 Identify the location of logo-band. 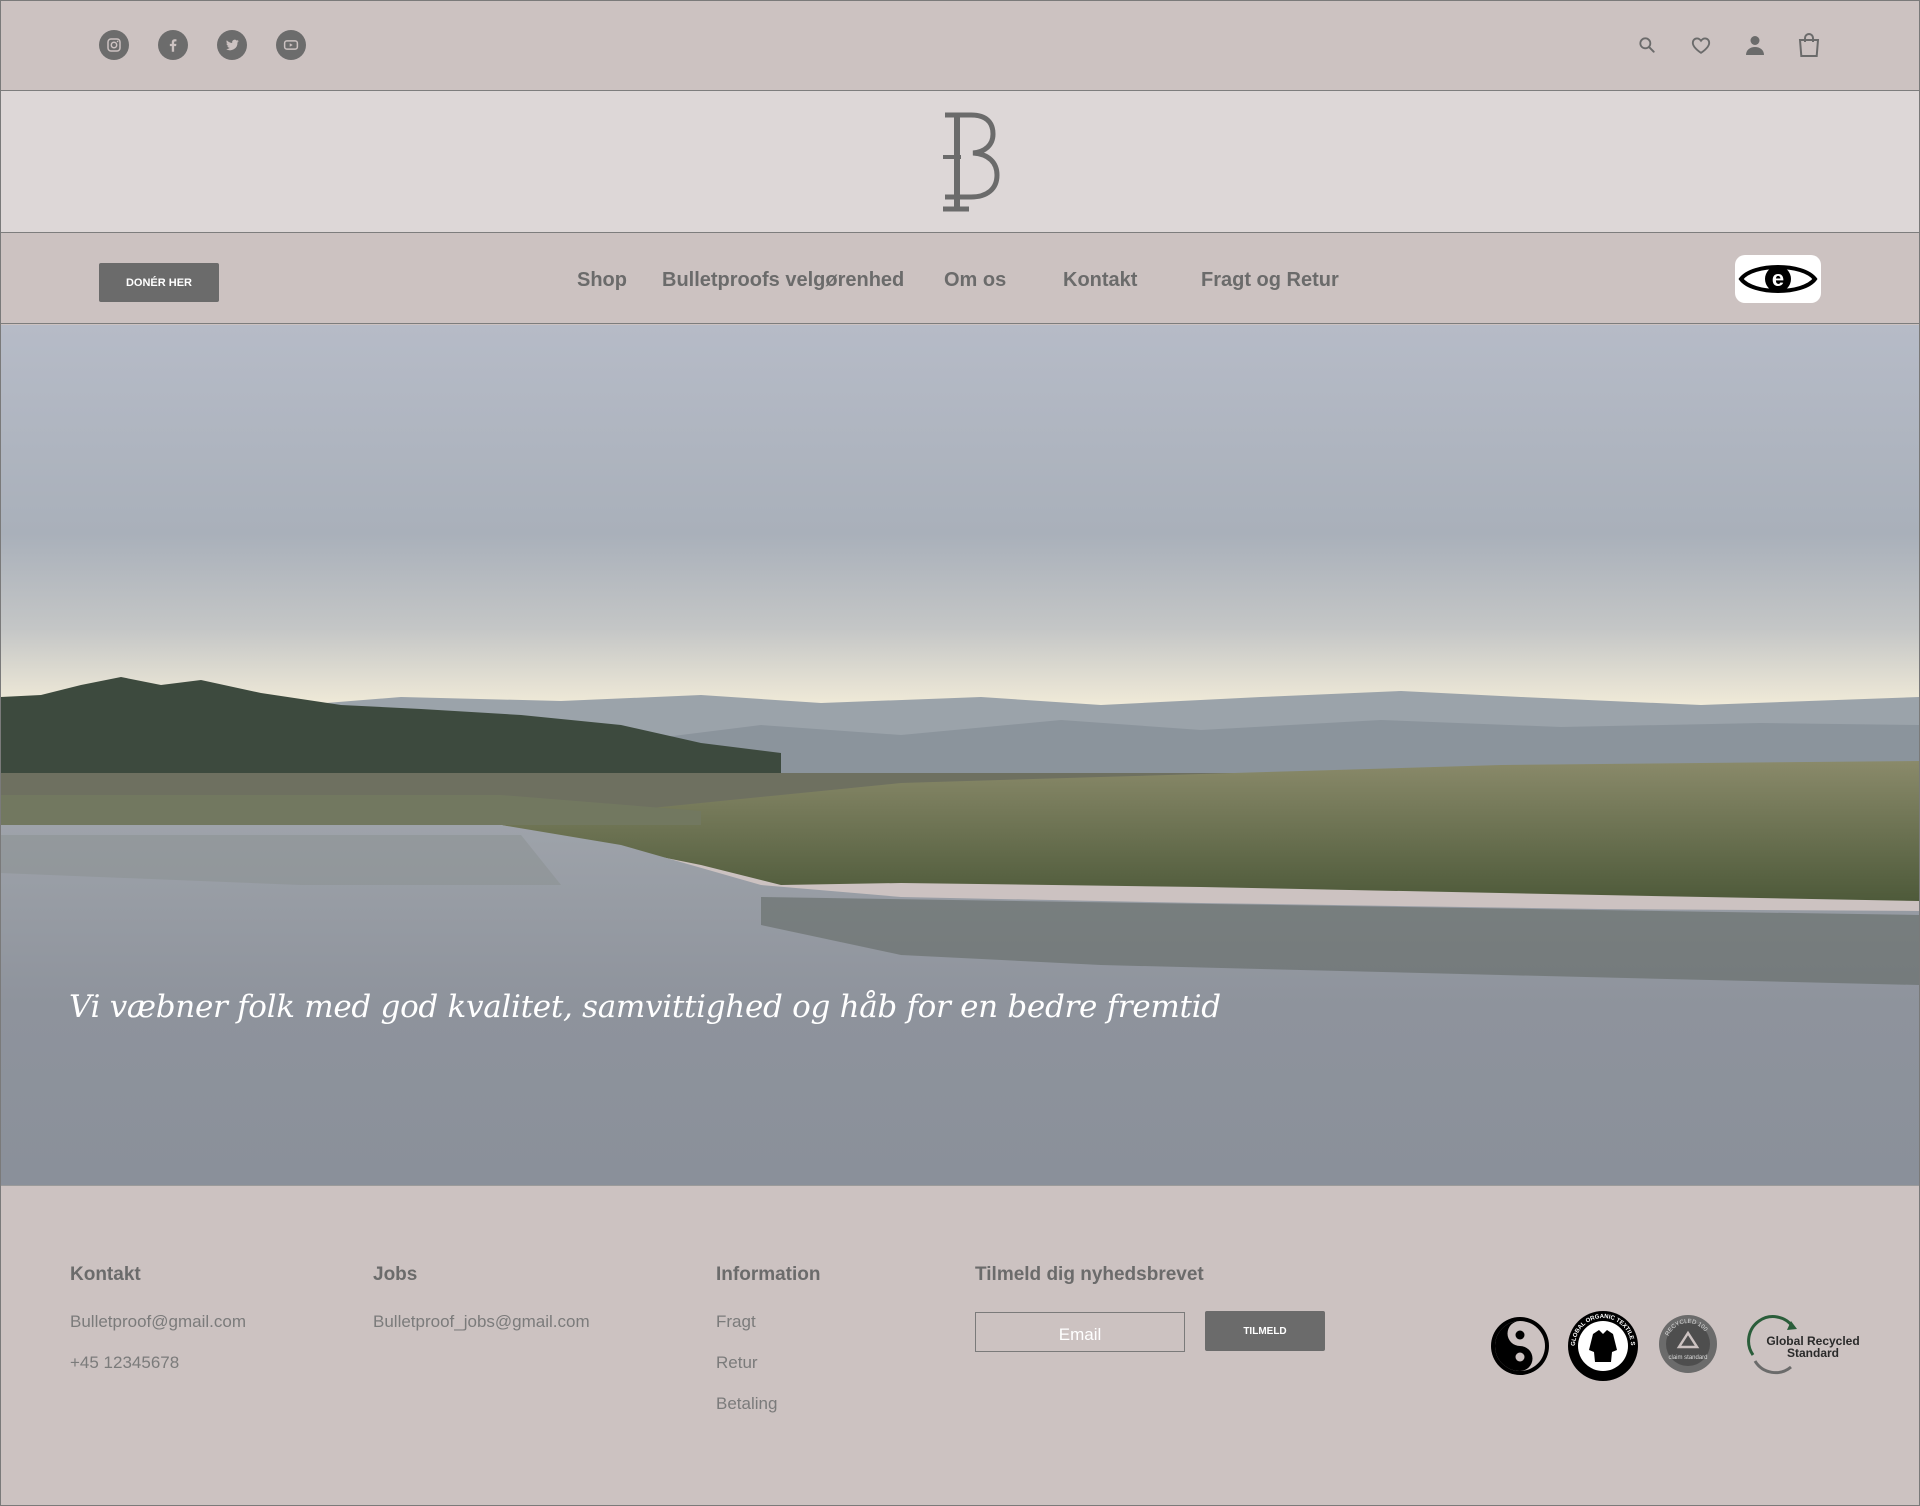
(960, 162).